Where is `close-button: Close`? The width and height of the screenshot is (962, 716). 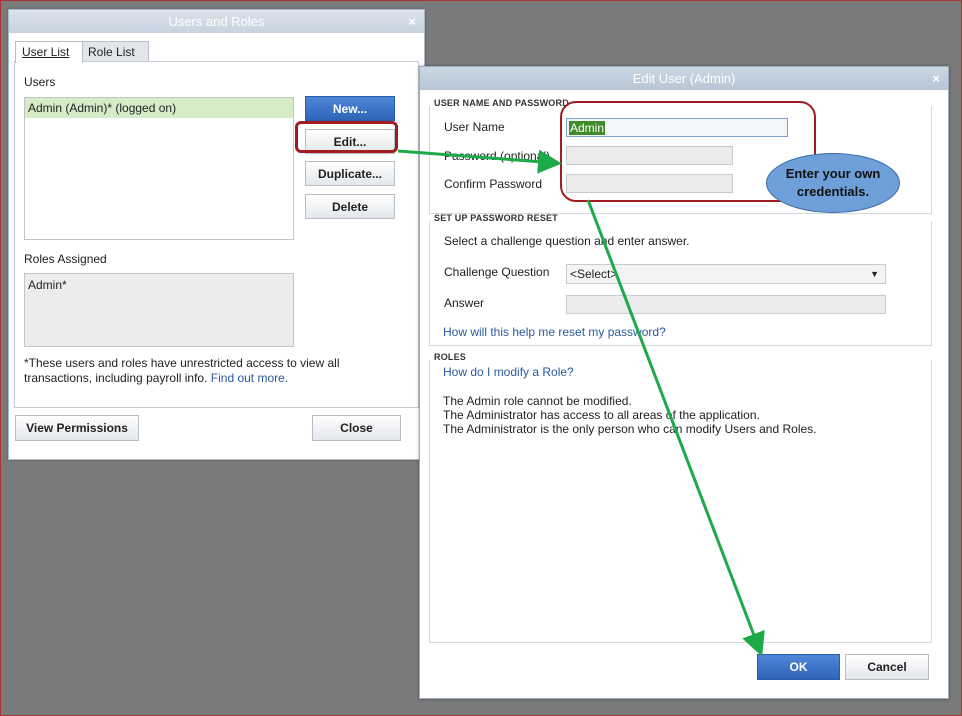
close-button: Close is located at coordinates (356, 428).